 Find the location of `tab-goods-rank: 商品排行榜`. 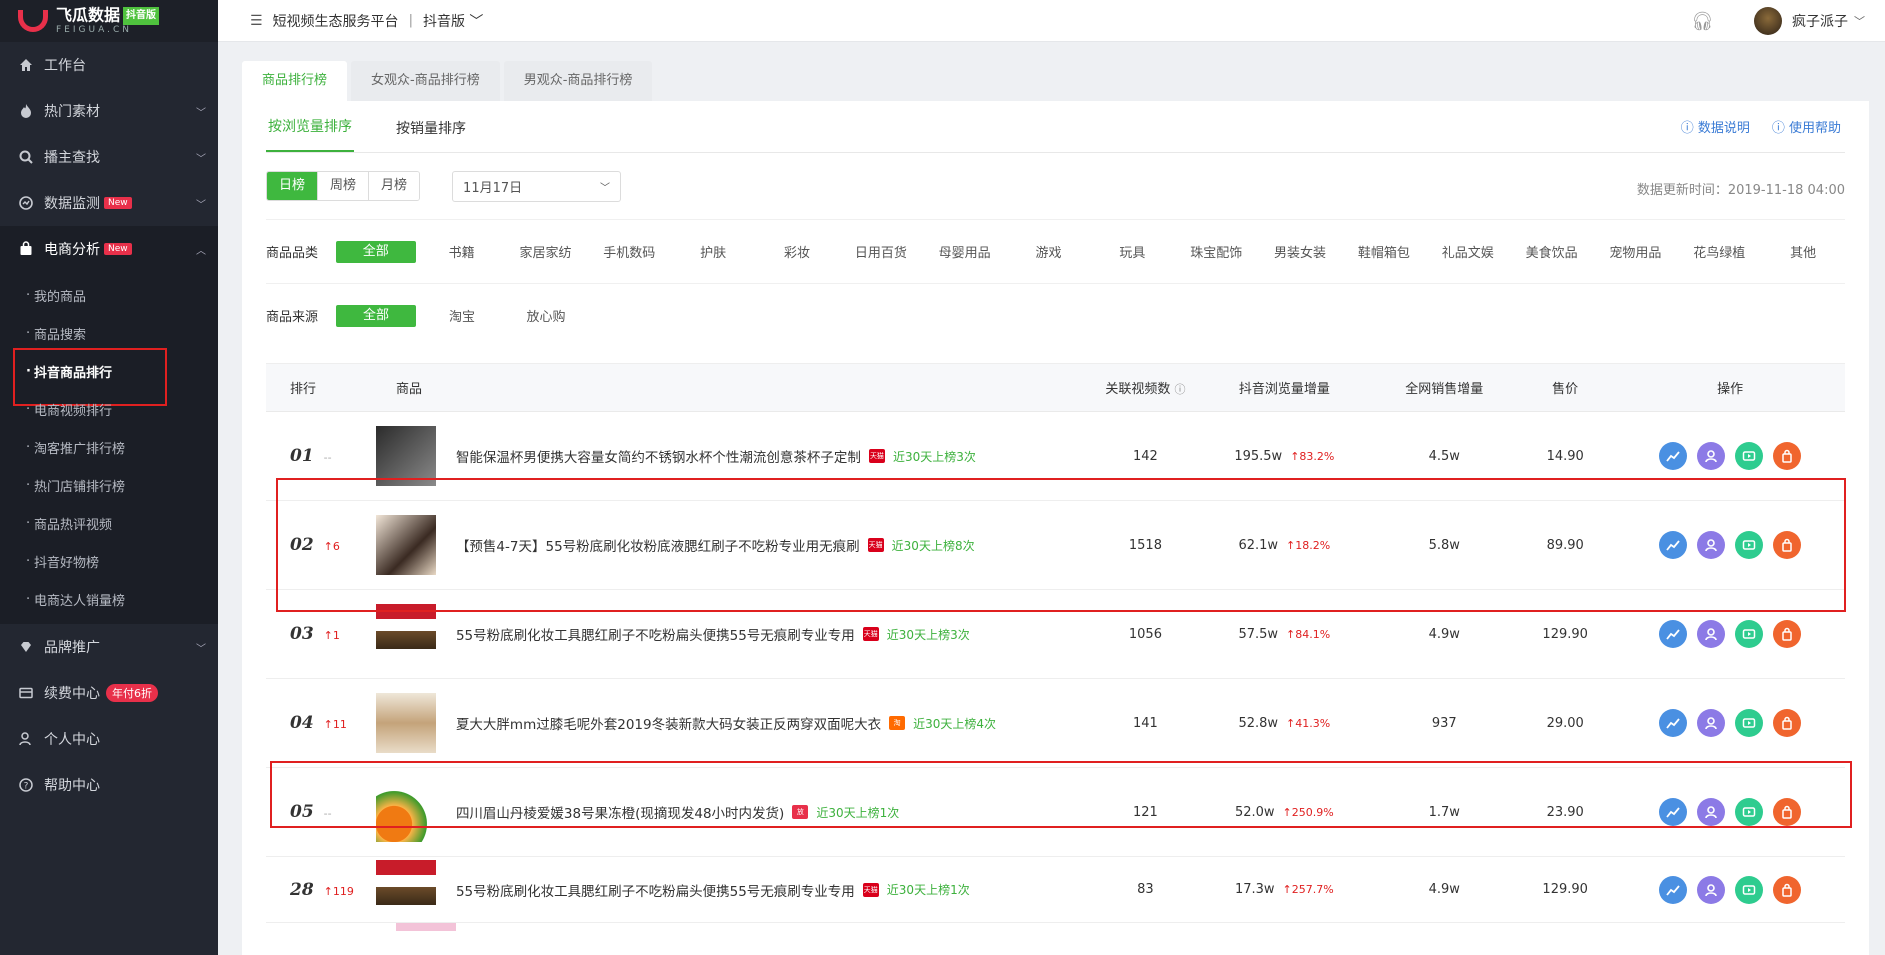

tab-goods-rank: 商品排行榜 is located at coordinates (295, 81).